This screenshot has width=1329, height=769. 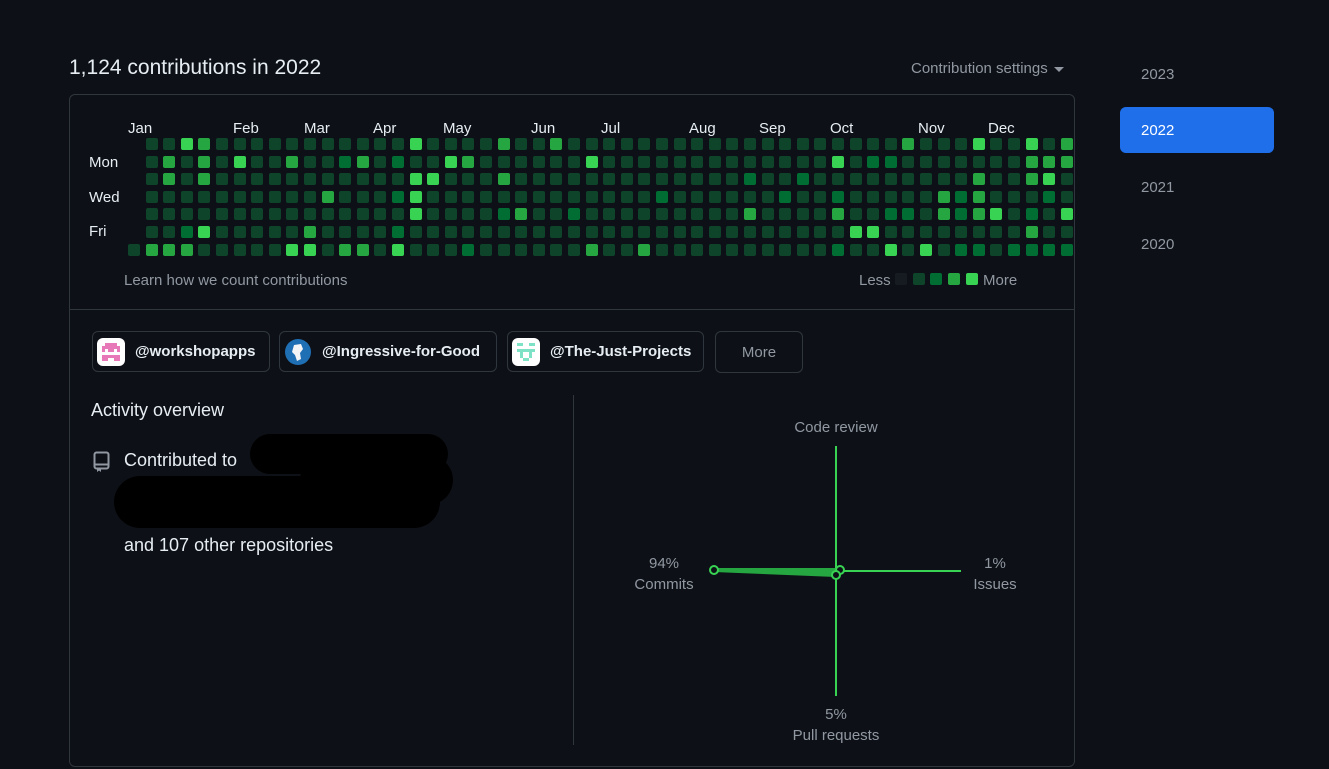 I want to click on pull-requests-stat: 5% Pull requests, so click(x=836, y=725).